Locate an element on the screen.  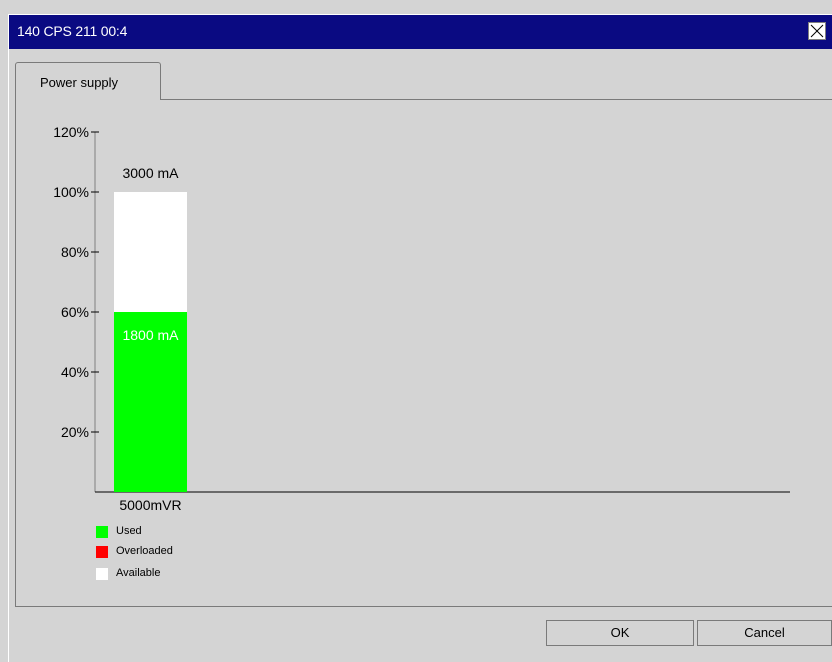
bar-total-label: 3000 mA is located at coordinates (150, 173).